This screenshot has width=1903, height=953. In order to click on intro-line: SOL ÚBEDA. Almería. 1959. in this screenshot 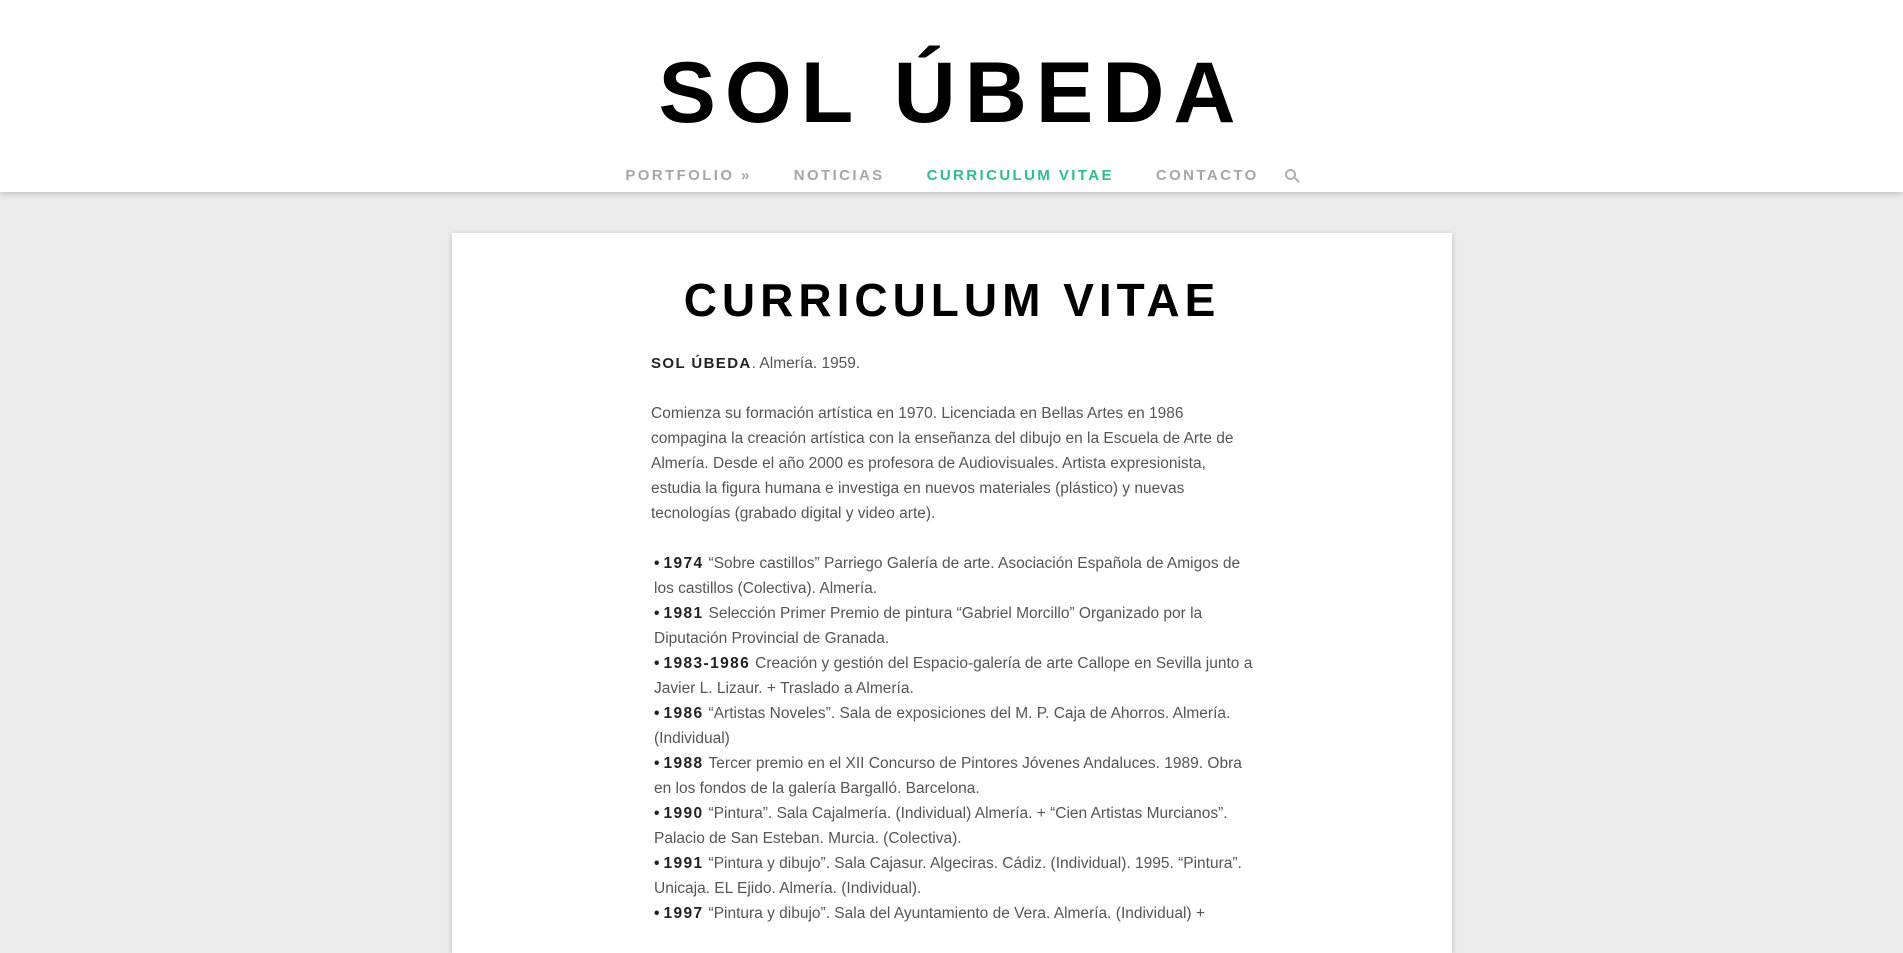, I will do `click(953, 363)`.